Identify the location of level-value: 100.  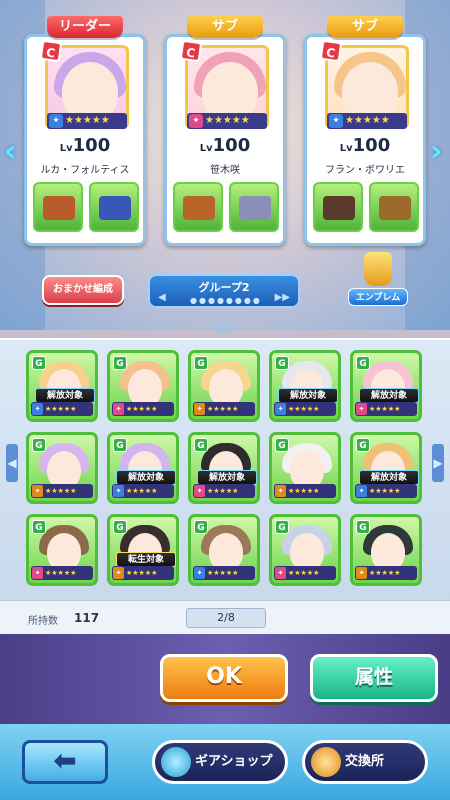
(371, 145).